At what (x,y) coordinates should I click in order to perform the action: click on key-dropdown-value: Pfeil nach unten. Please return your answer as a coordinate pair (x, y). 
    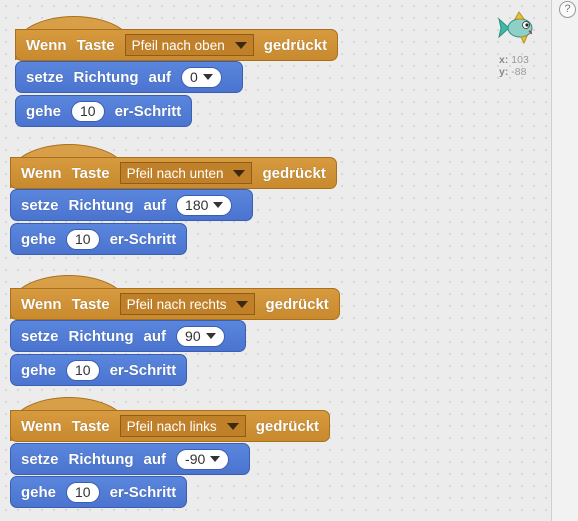
    Looking at the image, I should click on (175, 173).